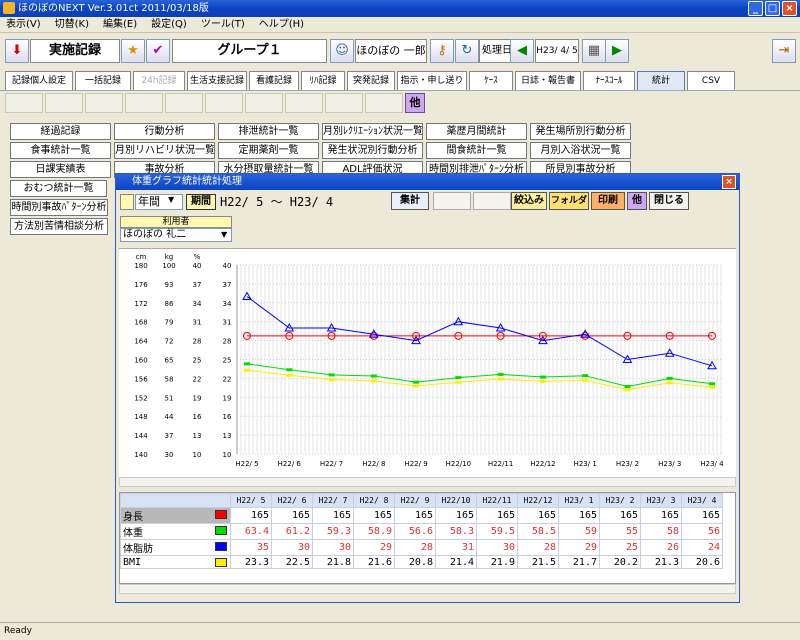 The image size is (800, 640). I want to click on menu-view: 表示(V), so click(23, 24).